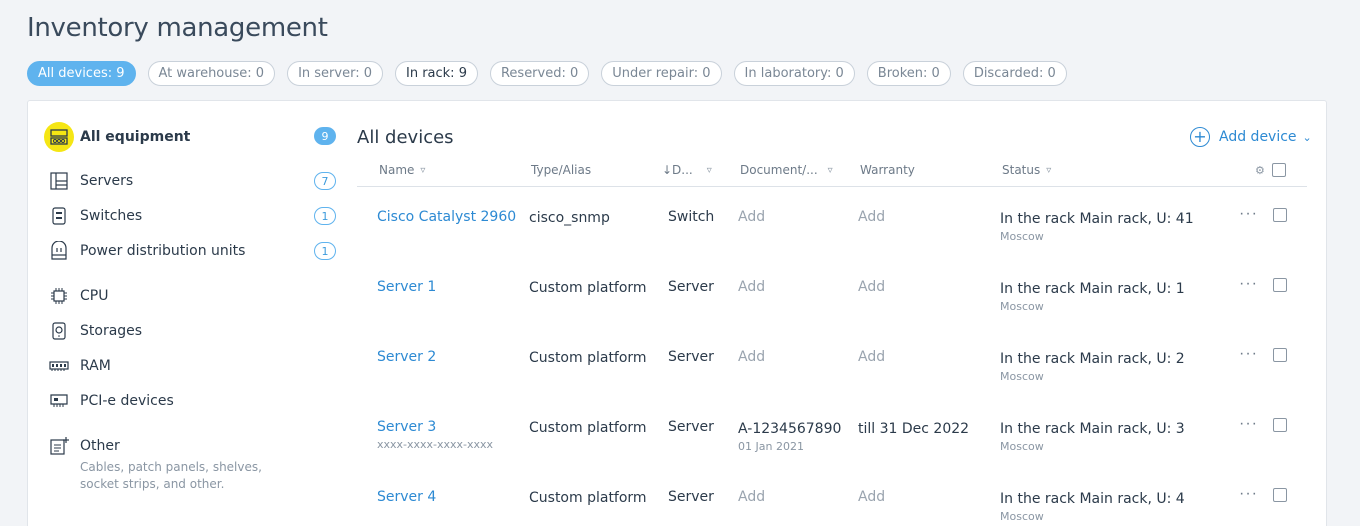  Describe the element at coordinates (59, 216) in the screenshot. I see `switch-icon` at that location.